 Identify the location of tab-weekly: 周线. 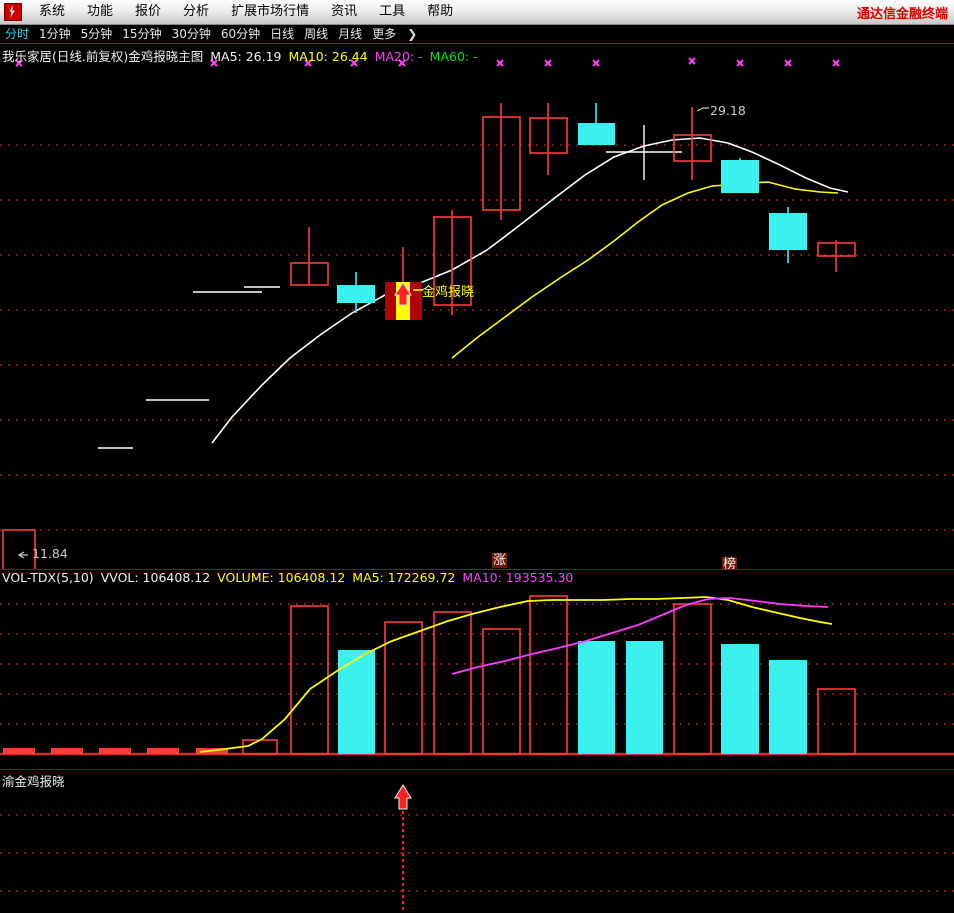
(316, 34).